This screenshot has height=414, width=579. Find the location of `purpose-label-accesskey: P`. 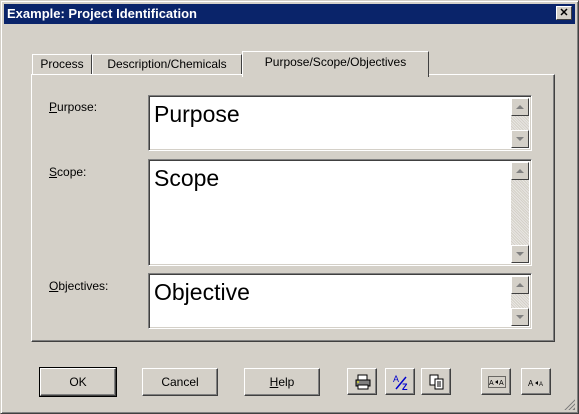

purpose-label-accesskey: P is located at coordinates (53, 107).